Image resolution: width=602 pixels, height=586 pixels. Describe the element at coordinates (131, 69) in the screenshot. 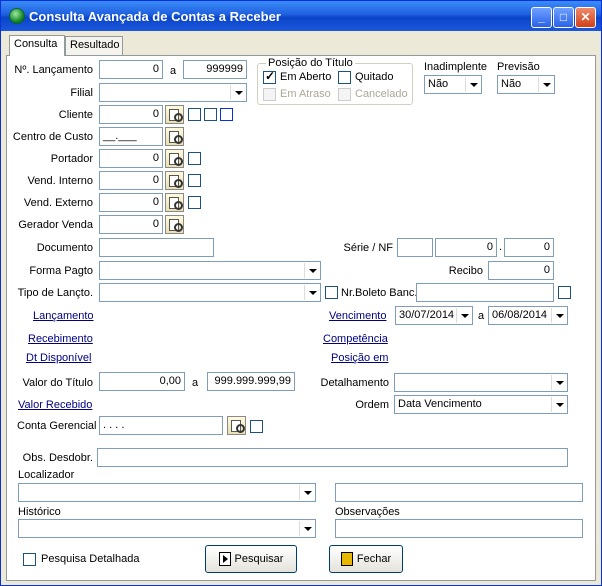

I see `lancamento-from-input: 0` at that location.